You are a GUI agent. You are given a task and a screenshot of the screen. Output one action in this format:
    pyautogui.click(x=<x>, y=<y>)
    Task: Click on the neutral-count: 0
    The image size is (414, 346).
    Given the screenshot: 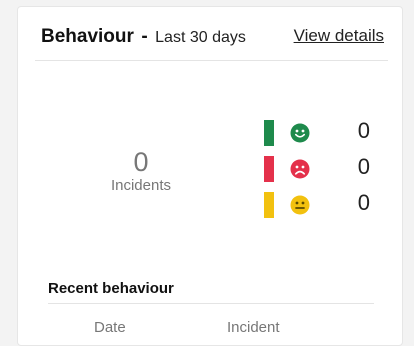 What is the action you would take?
    pyautogui.click(x=363, y=202)
    